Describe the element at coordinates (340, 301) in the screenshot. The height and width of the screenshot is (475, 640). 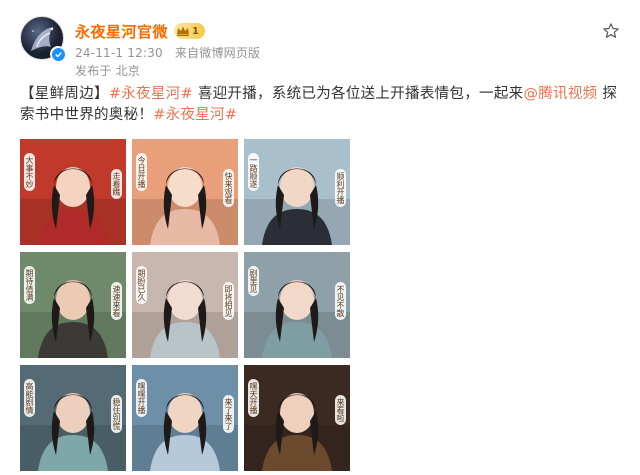
I see `sticker-caption-right: 不见不散` at that location.